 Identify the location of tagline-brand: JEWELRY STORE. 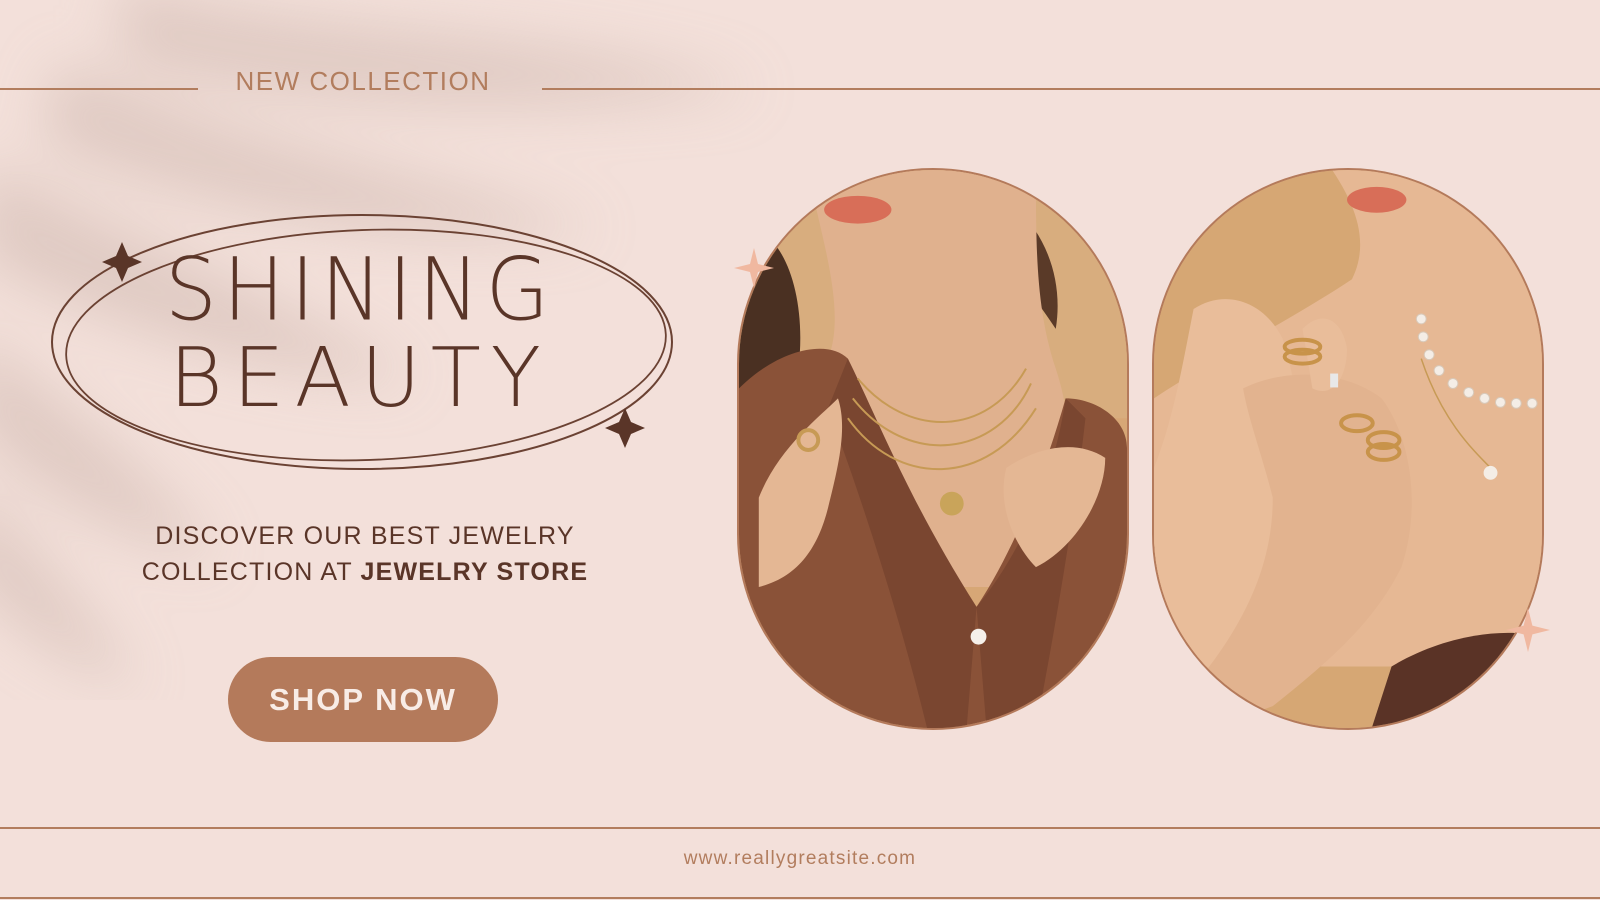
(474, 572).